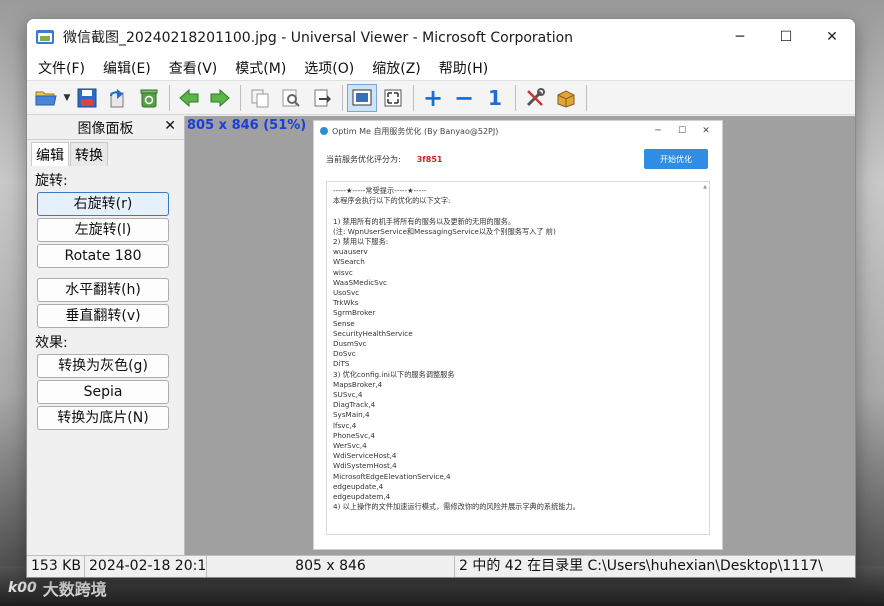 The height and width of the screenshot is (606, 884). I want to click on reload-button, so click(118, 98).